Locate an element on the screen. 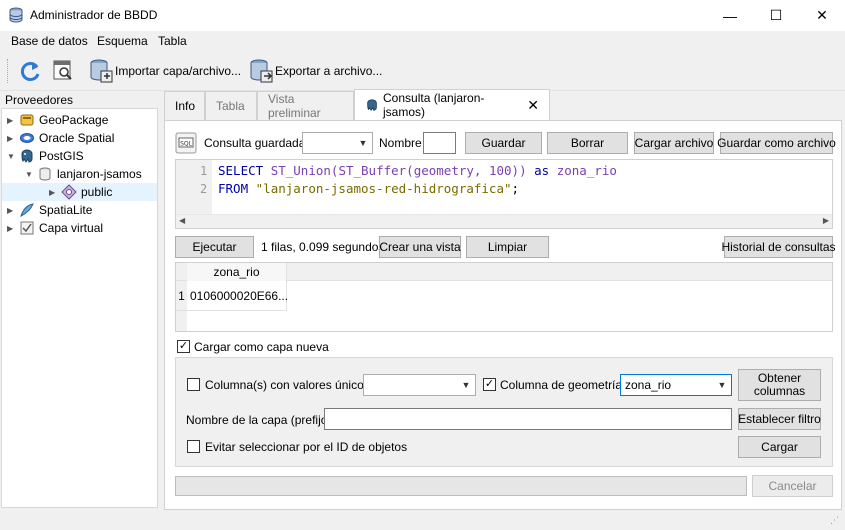 The height and width of the screenshot is (530, 845). save-query-button: Guardar is located at coordinates (503, 143).